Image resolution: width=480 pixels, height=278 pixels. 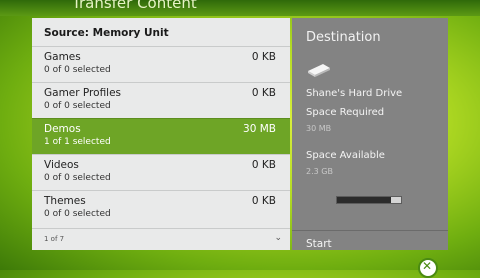 I want to click on xbox-logo-icon: ✕, so click(x=428, y=268).